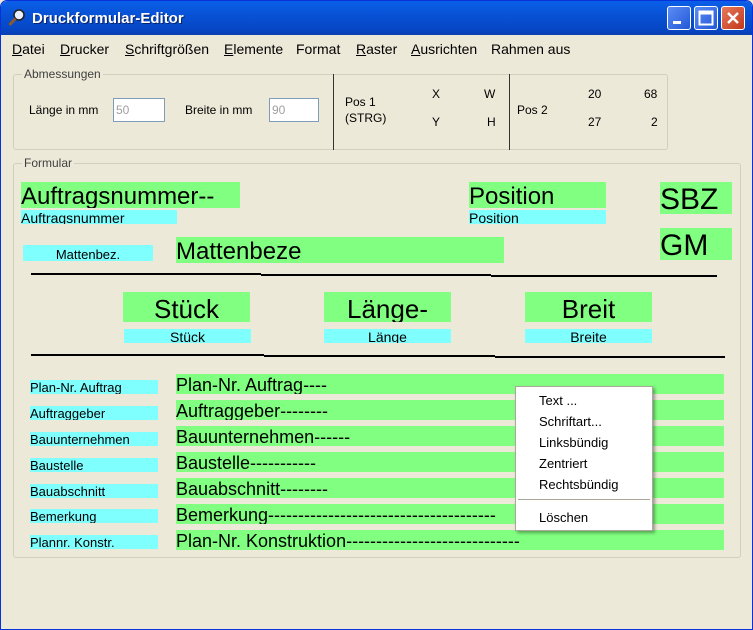 Image resolution: width=753 pixels, height=630 pixels. I want to click on bauunternehmen-label: Bauunternehmen, so click(94, 439).